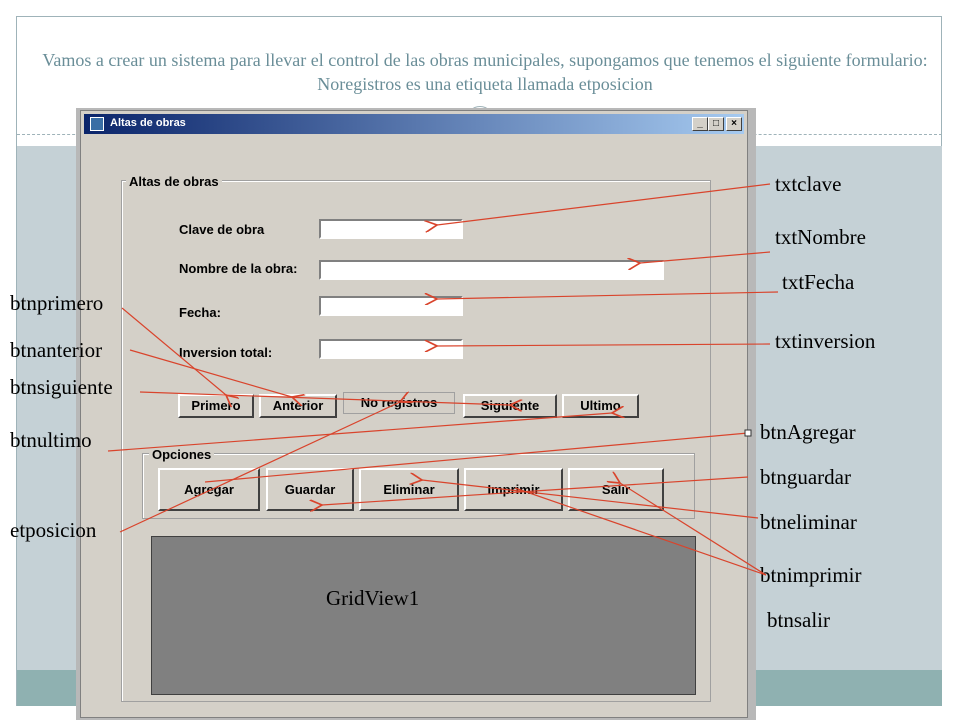 The height and width of the screenshot is (720, 960). I want to click on arrow-etposicion, so click(259, 467).